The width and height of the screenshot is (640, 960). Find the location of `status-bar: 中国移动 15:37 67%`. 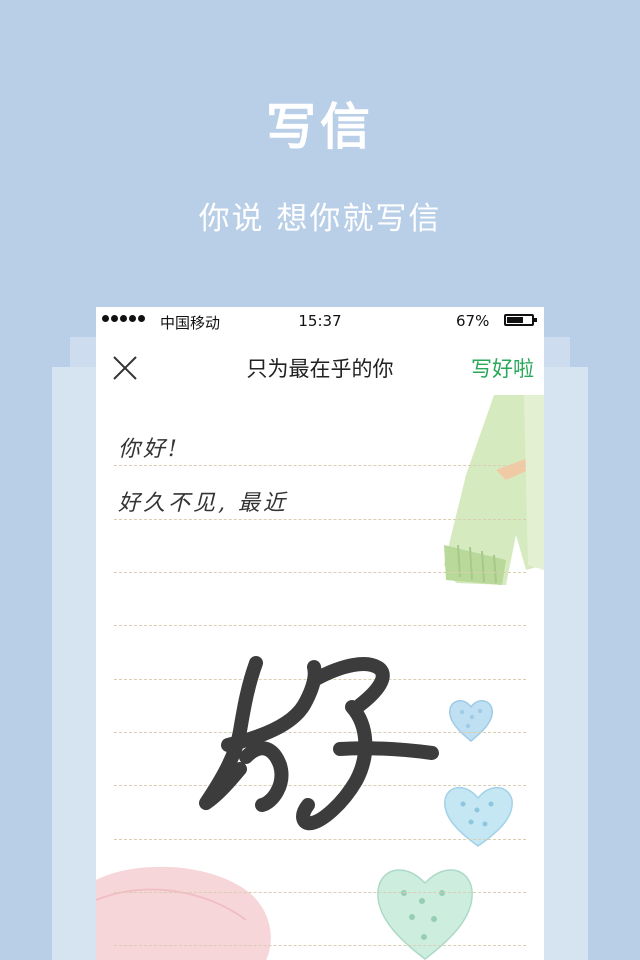

status-bar: 中国移动 15:37 67% is located at coordinates (320, 321).